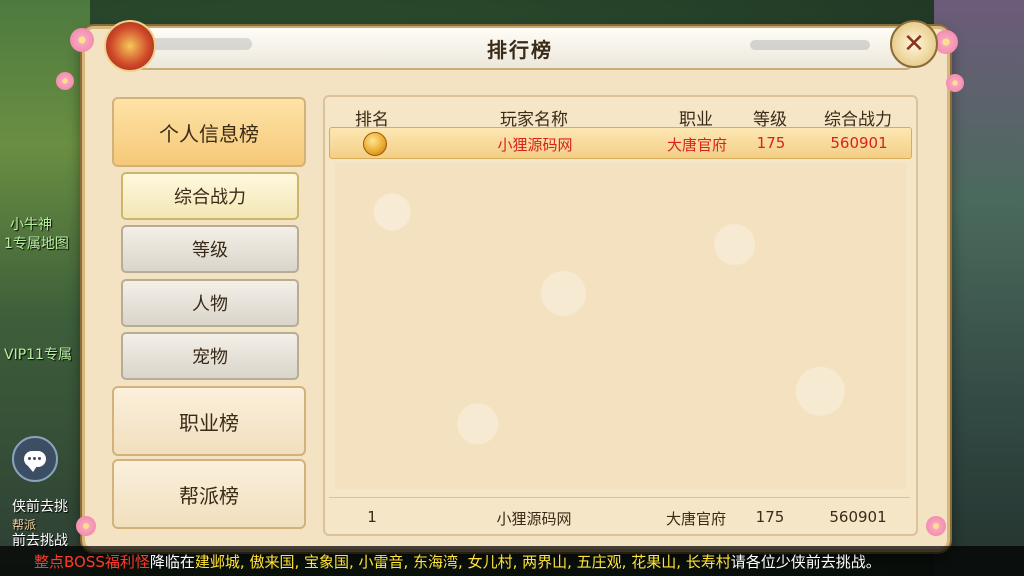 This screenshot has width=1024, height=576. What do you see at coordinates (36, 244) in the screenshot?
I see `bg-text: 1专属地图` at bounding box center [36, 244].